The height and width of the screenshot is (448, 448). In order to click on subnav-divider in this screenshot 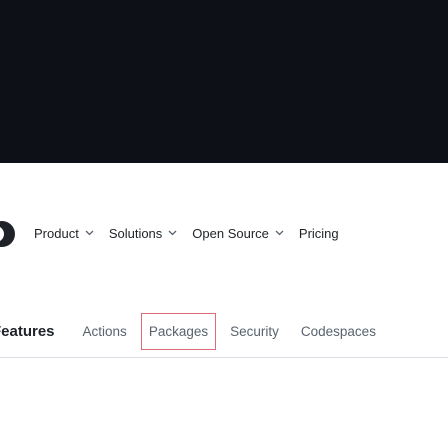, I will do `click(224, 357)`.